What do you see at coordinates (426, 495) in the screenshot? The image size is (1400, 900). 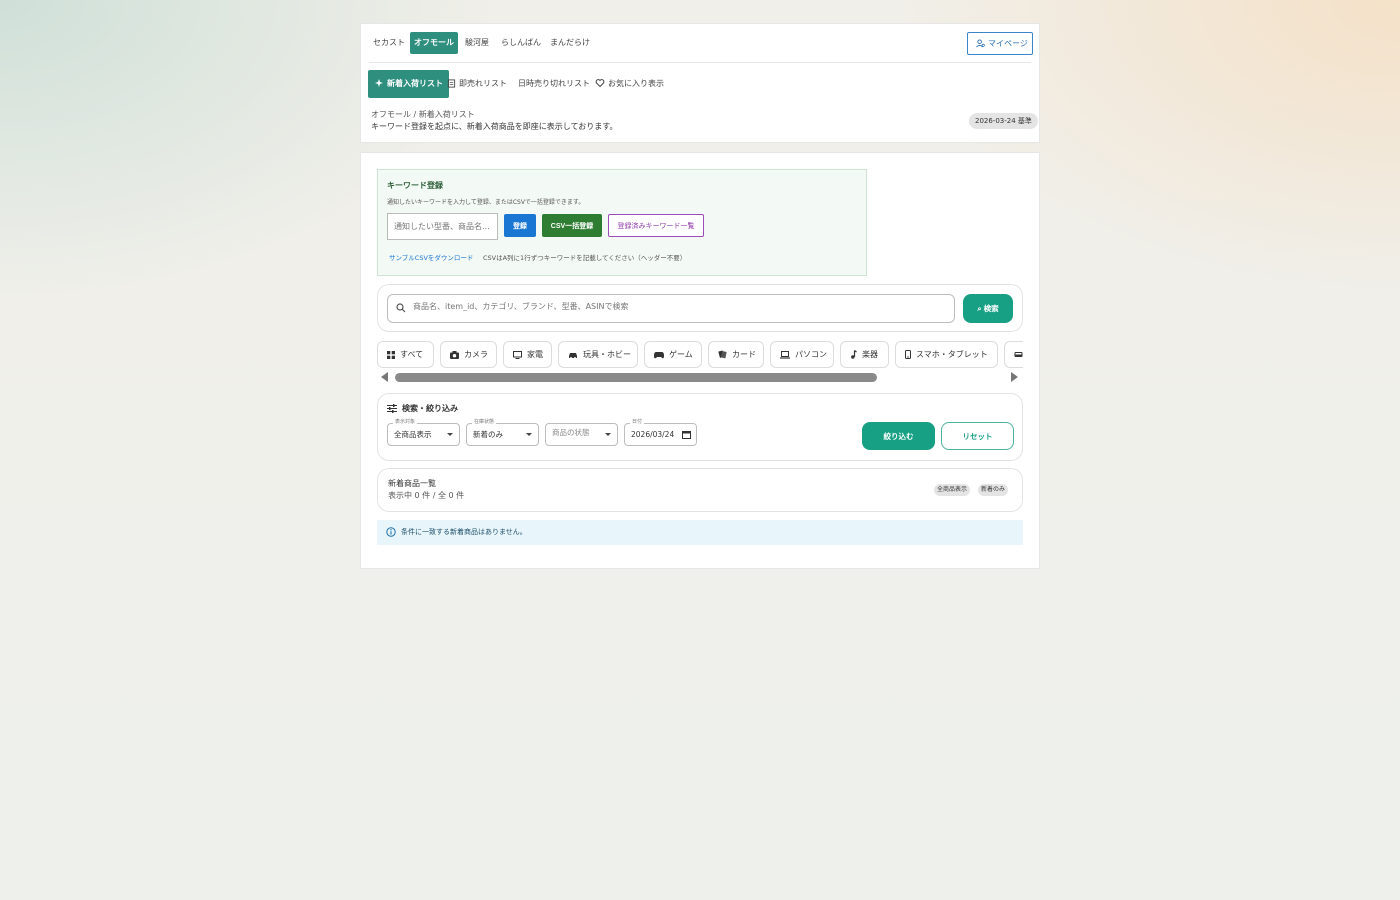 I see `list-count: 表示中 0 件 / 全 0 件` at bounding box center [426, 495].